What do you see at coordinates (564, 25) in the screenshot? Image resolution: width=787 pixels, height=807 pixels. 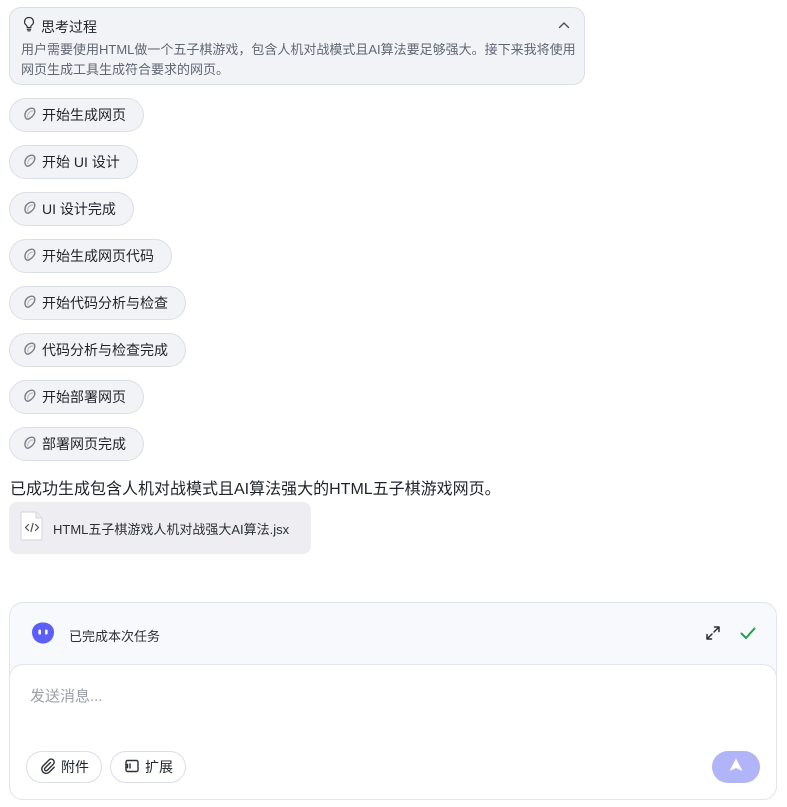 I see `chevron-up-icon` at bounding box center [564, 25].